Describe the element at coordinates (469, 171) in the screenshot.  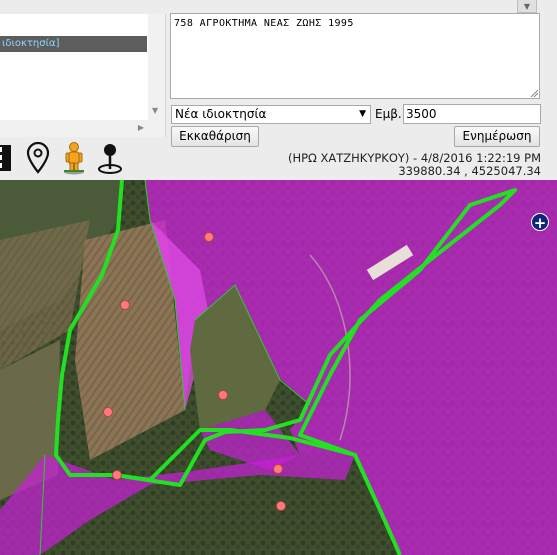
I see `coordinates-readout: 339880.34 , 4525047.34` at that location.